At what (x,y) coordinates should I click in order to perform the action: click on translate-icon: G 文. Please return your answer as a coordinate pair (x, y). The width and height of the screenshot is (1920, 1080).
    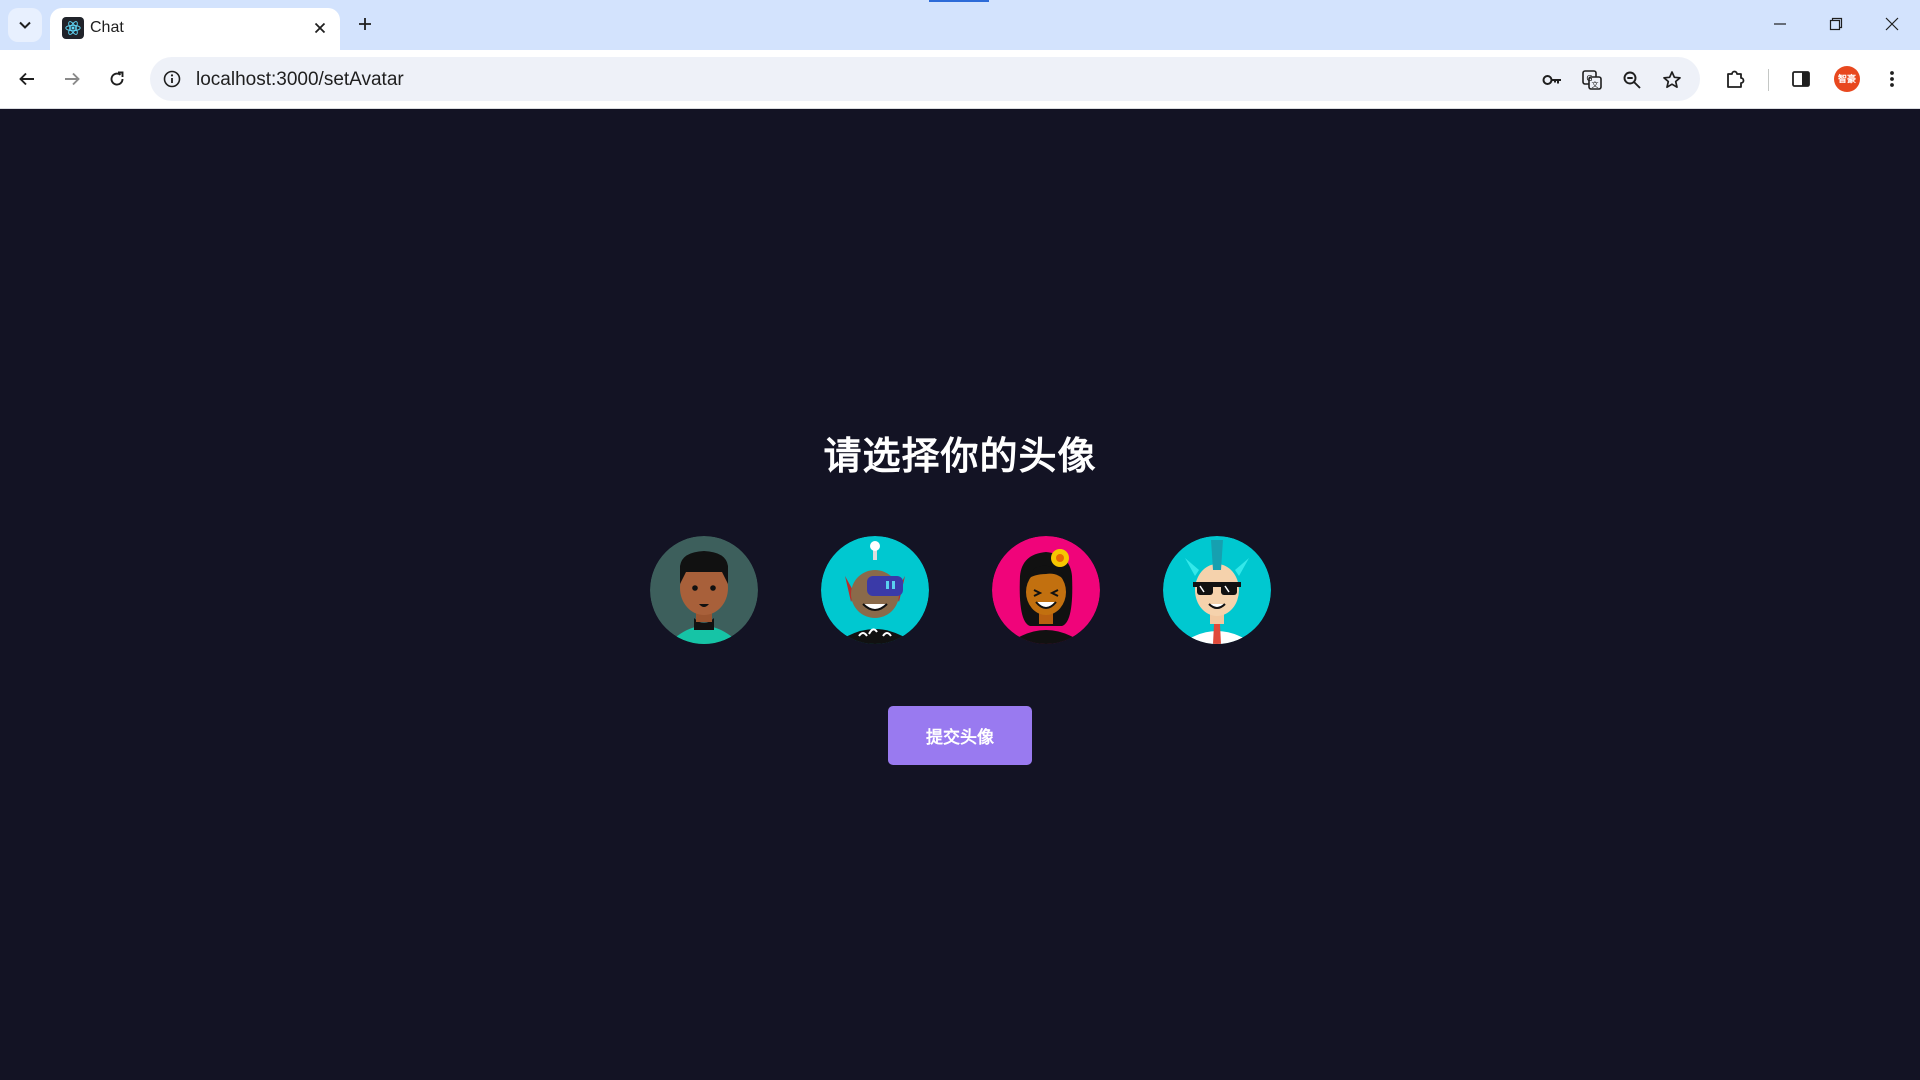
    Looking at the image, I should click on (1592, 80).